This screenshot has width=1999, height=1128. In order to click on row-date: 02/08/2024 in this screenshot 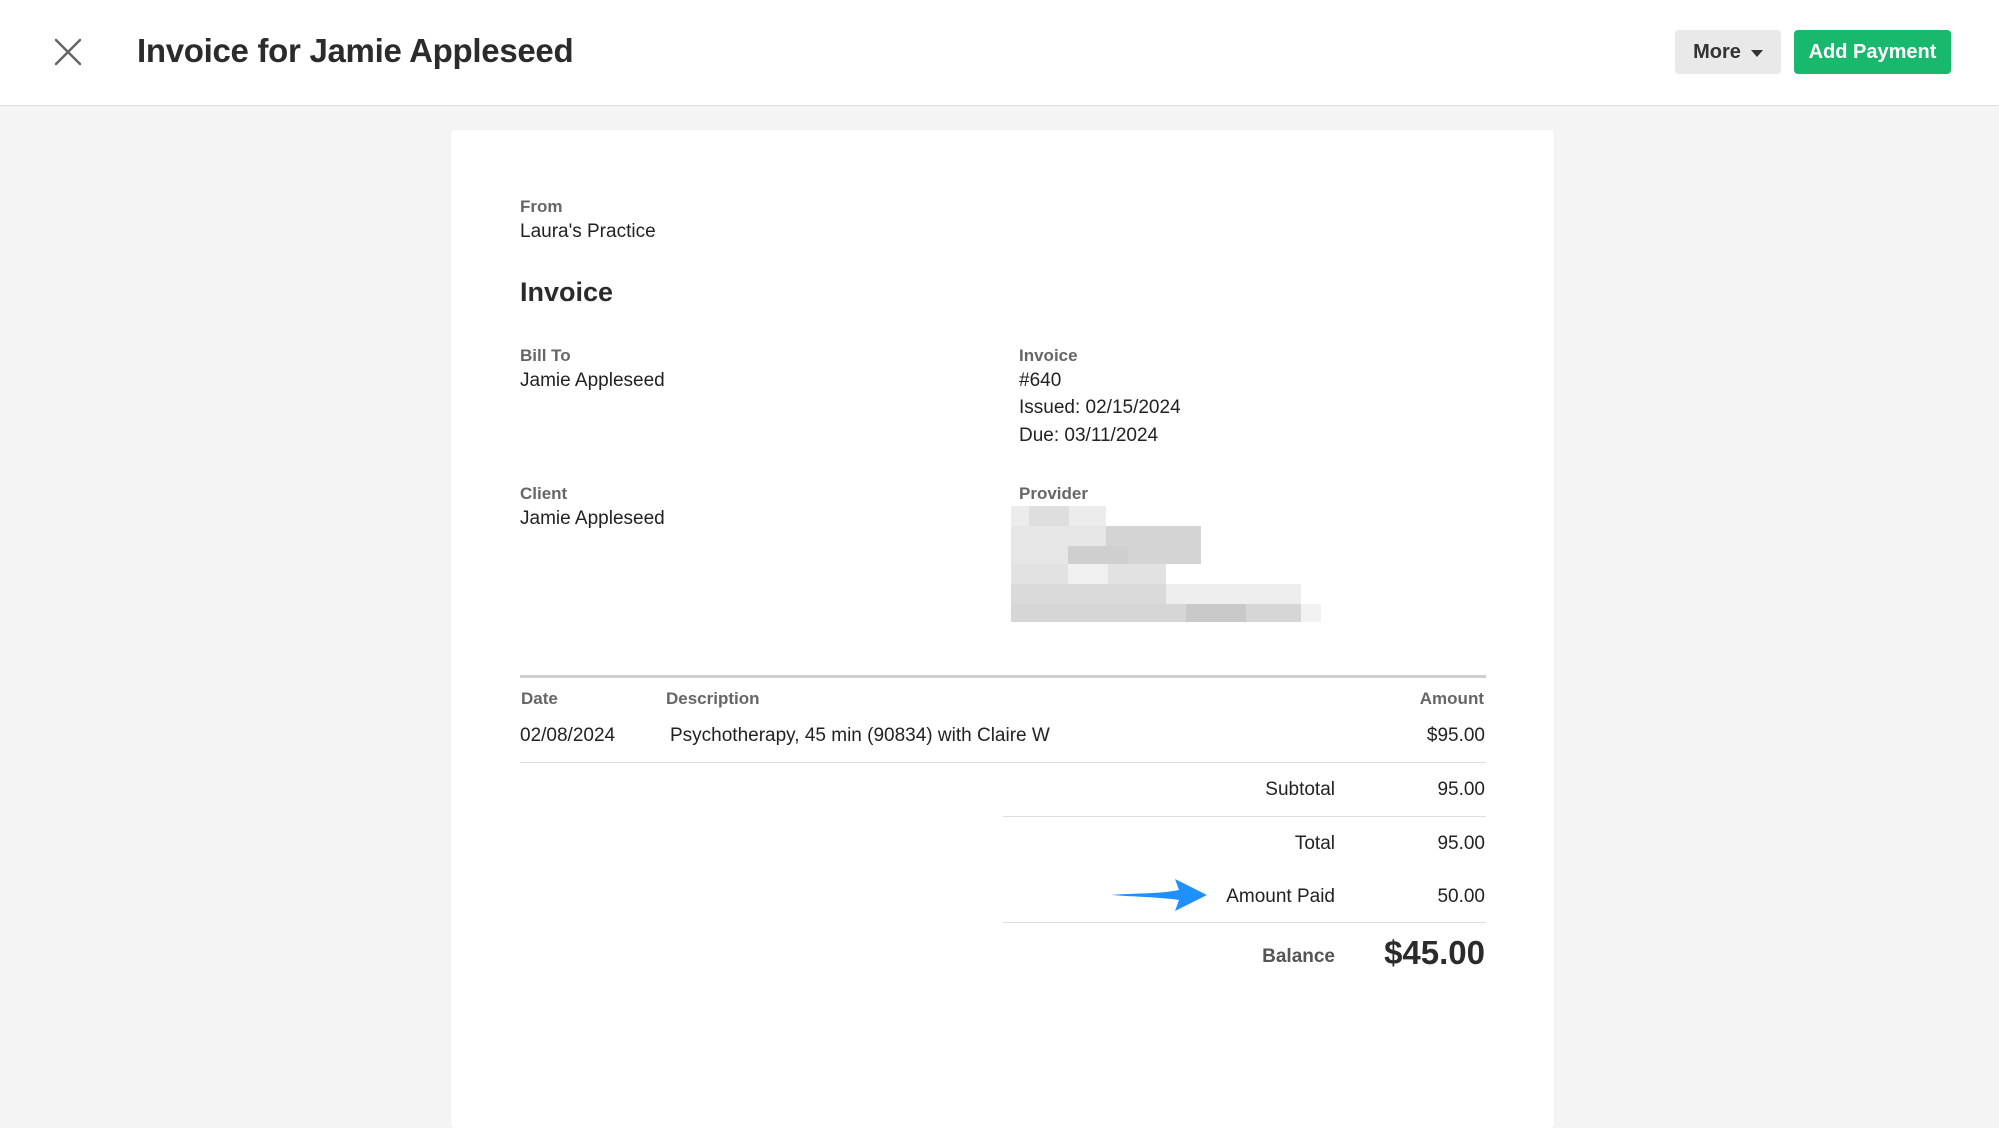, I will do `click(568, 735)`.